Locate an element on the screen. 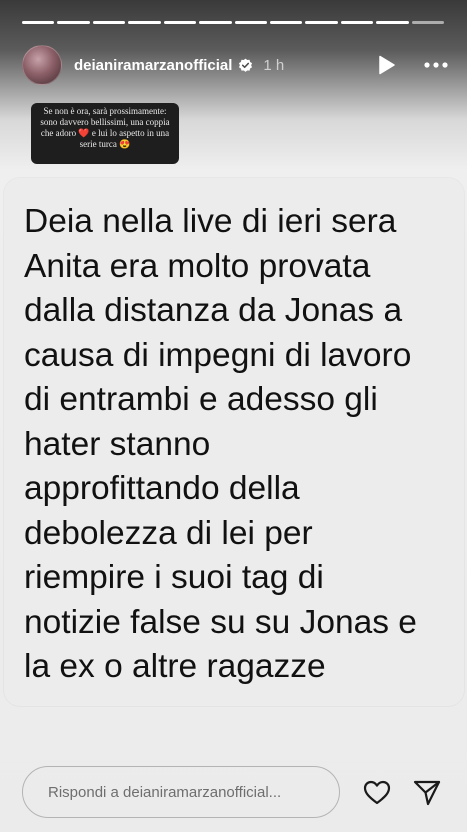 This screenshot has width=467, height=832. story-progress-bar is located at coordinates (233, 22).